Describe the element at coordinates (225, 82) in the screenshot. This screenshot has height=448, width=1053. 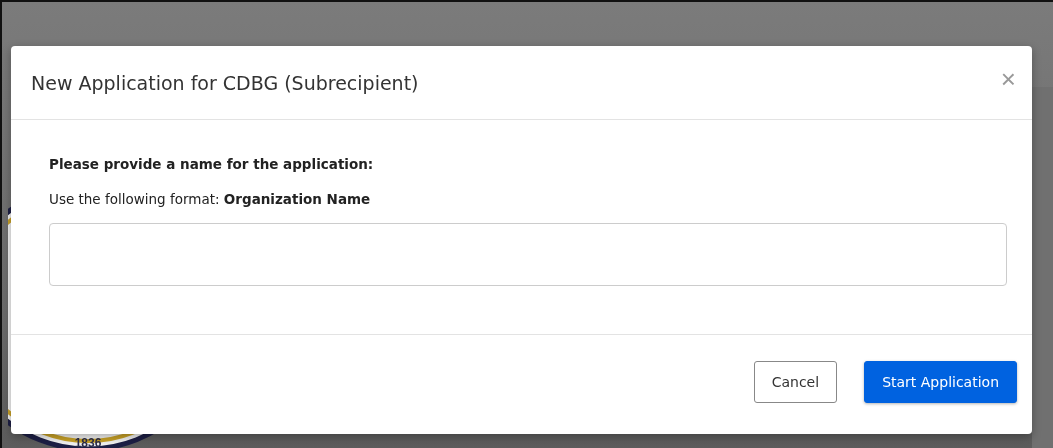
I see `dialog-title: New Application for CDBG (Subrecipient)` at that location.